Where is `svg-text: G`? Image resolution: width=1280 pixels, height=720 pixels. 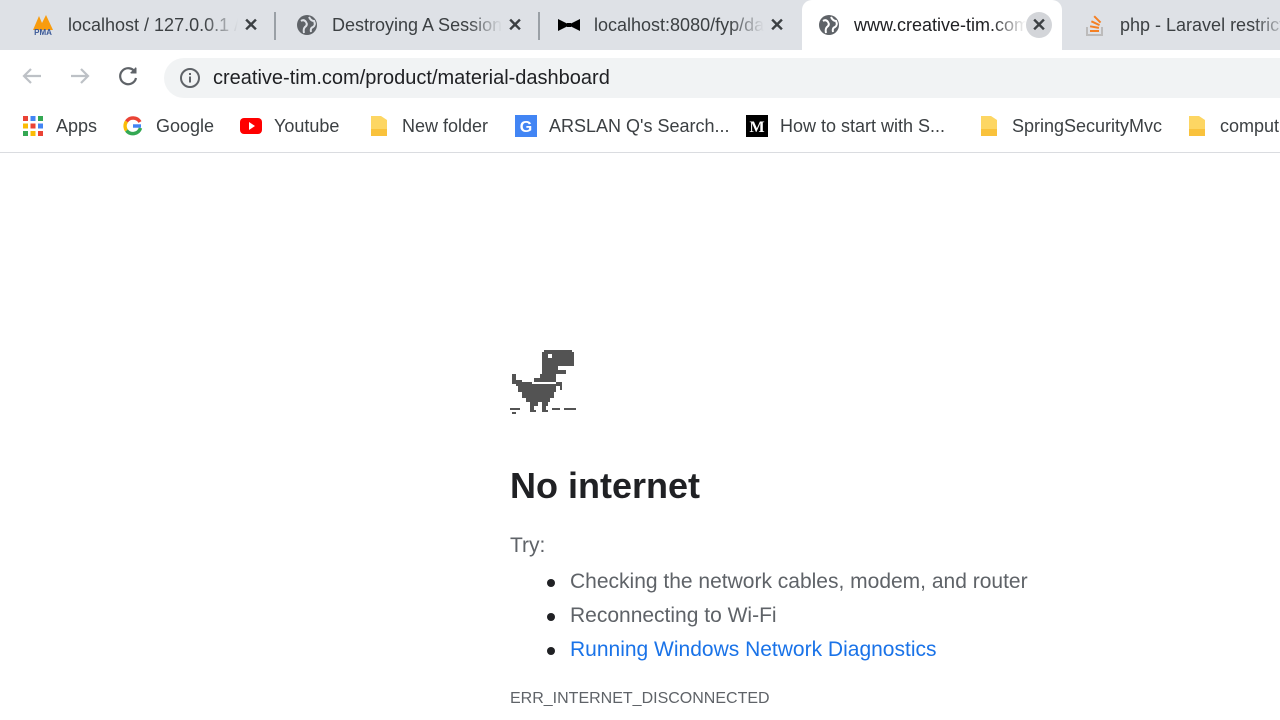 svg-text: G is located at coordinates (526, 127).